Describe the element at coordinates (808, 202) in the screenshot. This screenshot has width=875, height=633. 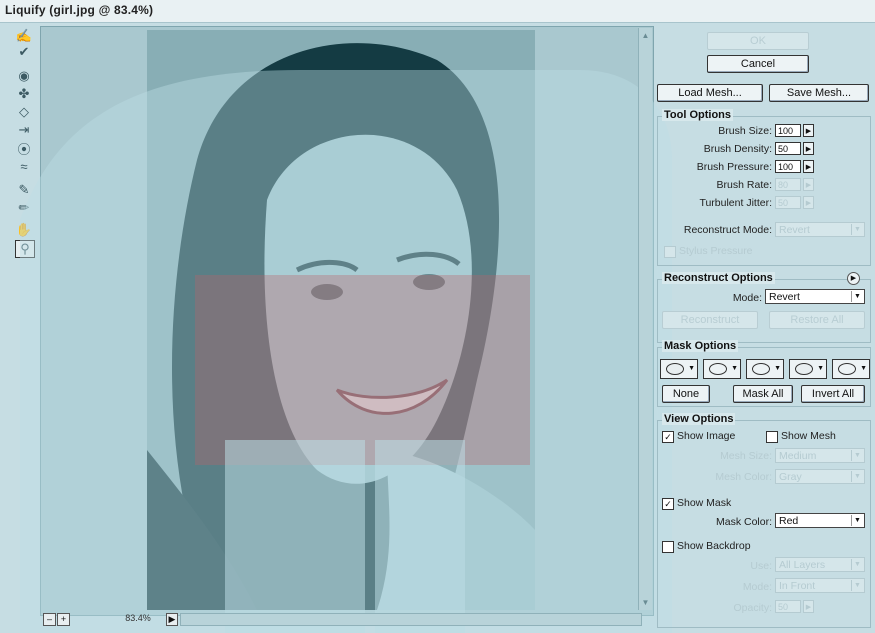
I see `turbulent-jitter-slider-button: ▶` at that location.